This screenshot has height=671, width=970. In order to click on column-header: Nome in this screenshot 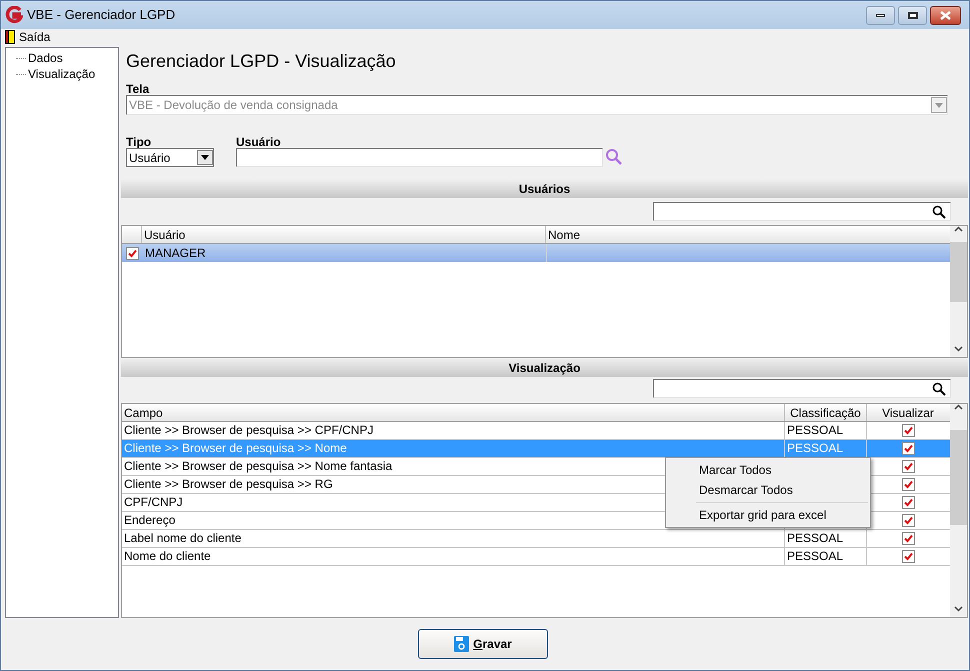, I will do `click(748, 234)`.